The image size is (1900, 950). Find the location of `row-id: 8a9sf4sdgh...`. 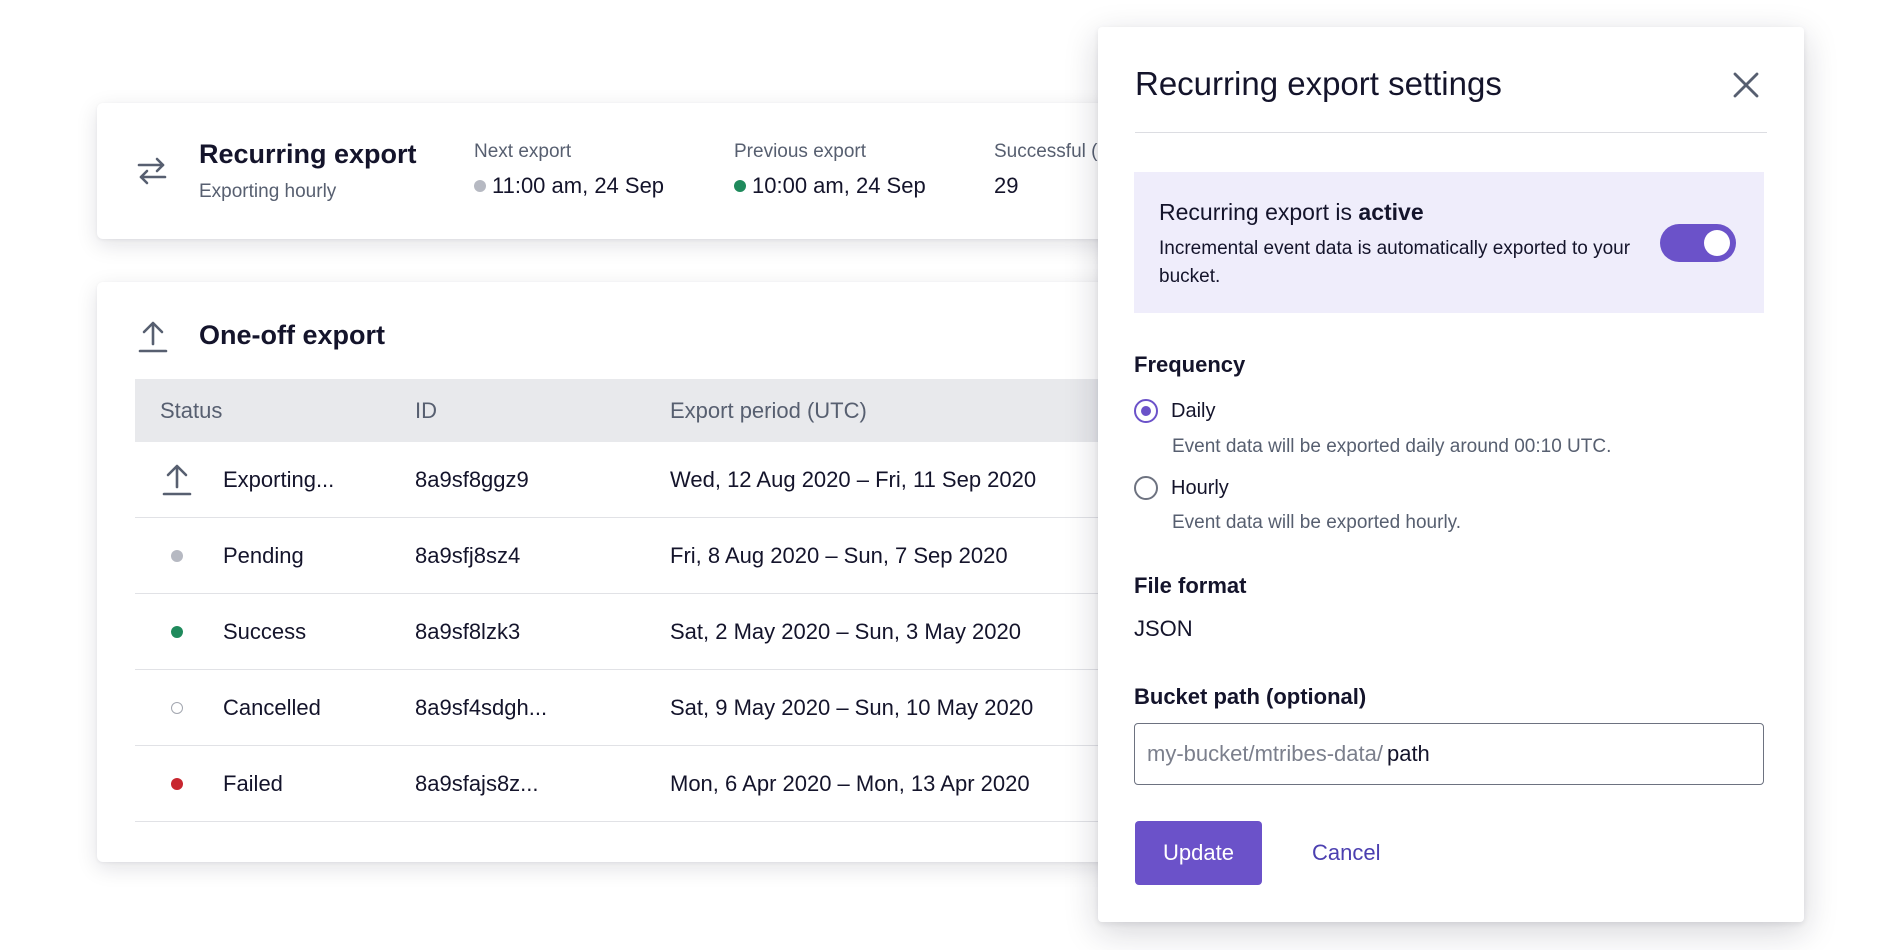

row-id: 8a9sf4sdgh... is located at coordinates (481, 707).